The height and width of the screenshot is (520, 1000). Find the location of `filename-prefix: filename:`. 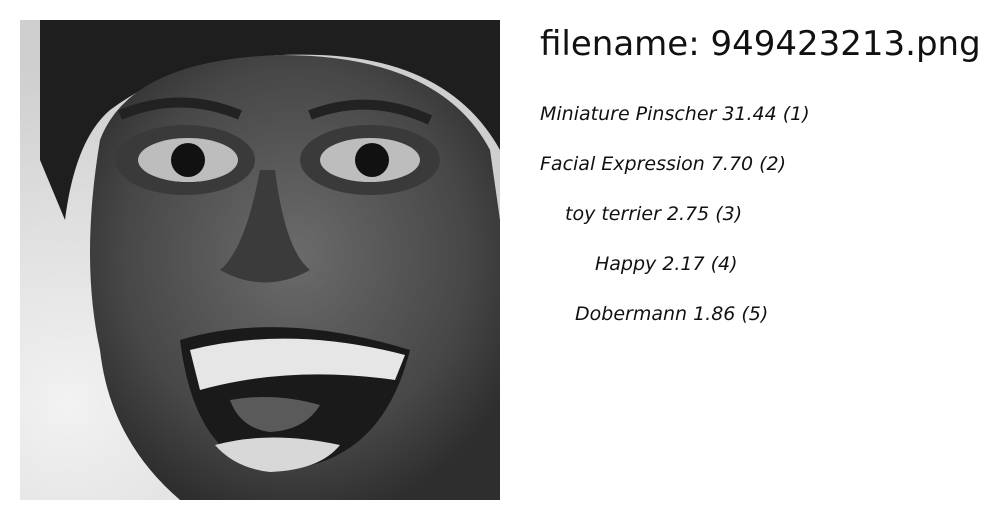

filename-prefix: filename: is located at coordinates (625, 44).